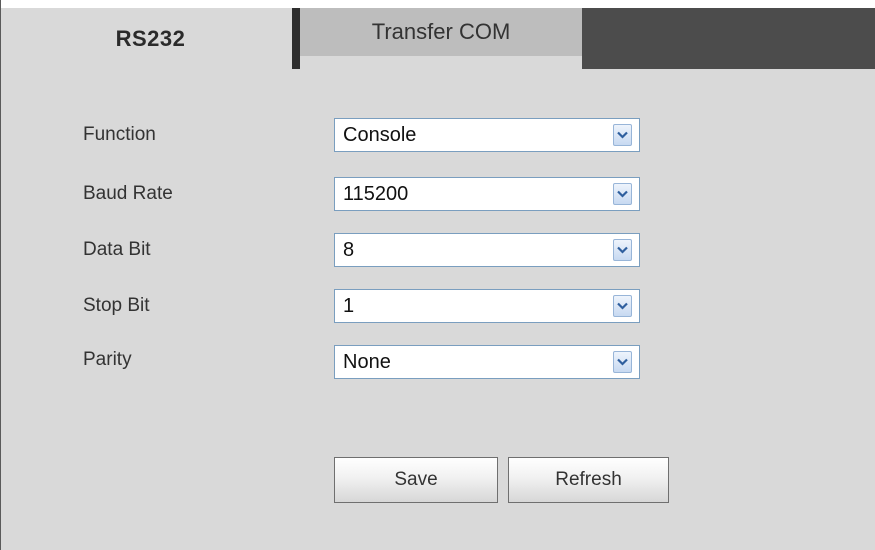 The width and height of the screenshot is (875, 550). What do you see at coordinates (349, 249) in the screenshot?
I see `data-bit-select-value: 8` at bounding box center [349, 249].